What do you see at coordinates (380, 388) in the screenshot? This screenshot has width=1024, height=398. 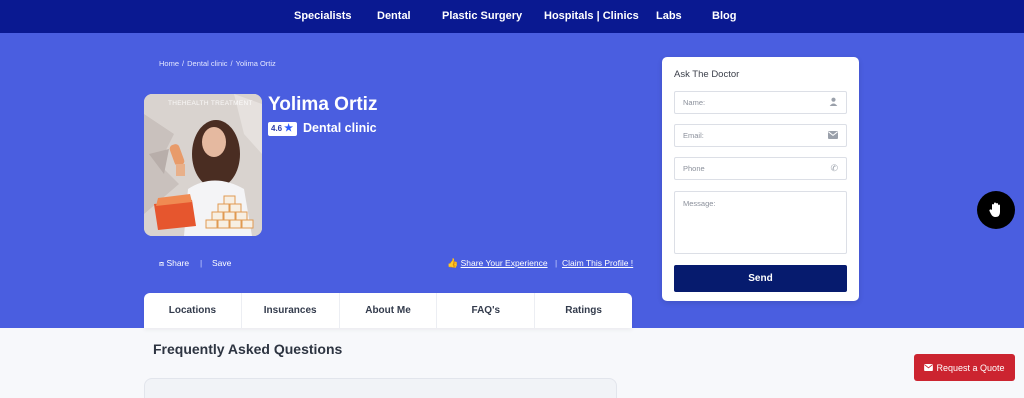 I see `faq-card` at bounding box center [380, 388].